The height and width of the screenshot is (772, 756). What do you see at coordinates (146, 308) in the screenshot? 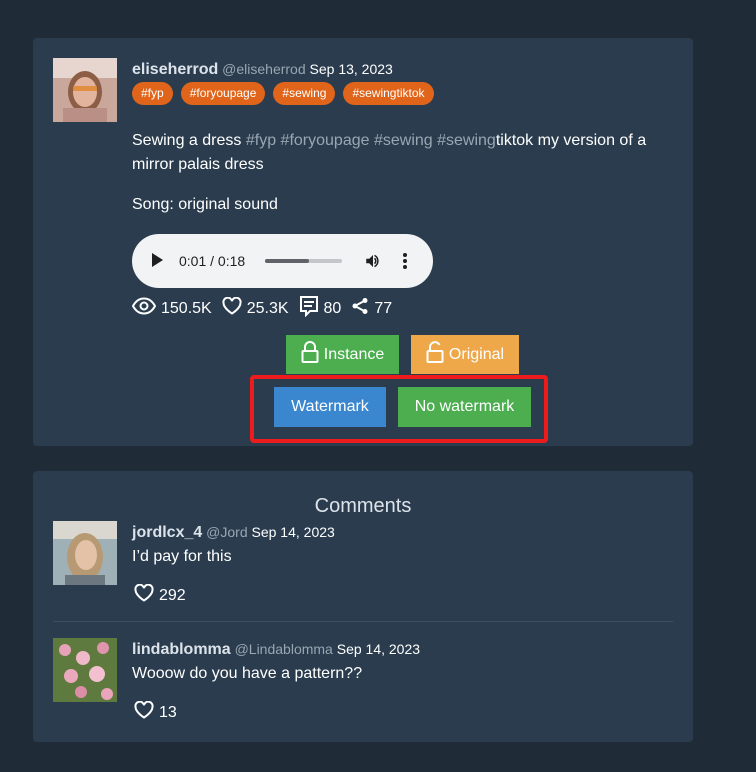
I see `eye-icon` at bounding box center [146, 308].